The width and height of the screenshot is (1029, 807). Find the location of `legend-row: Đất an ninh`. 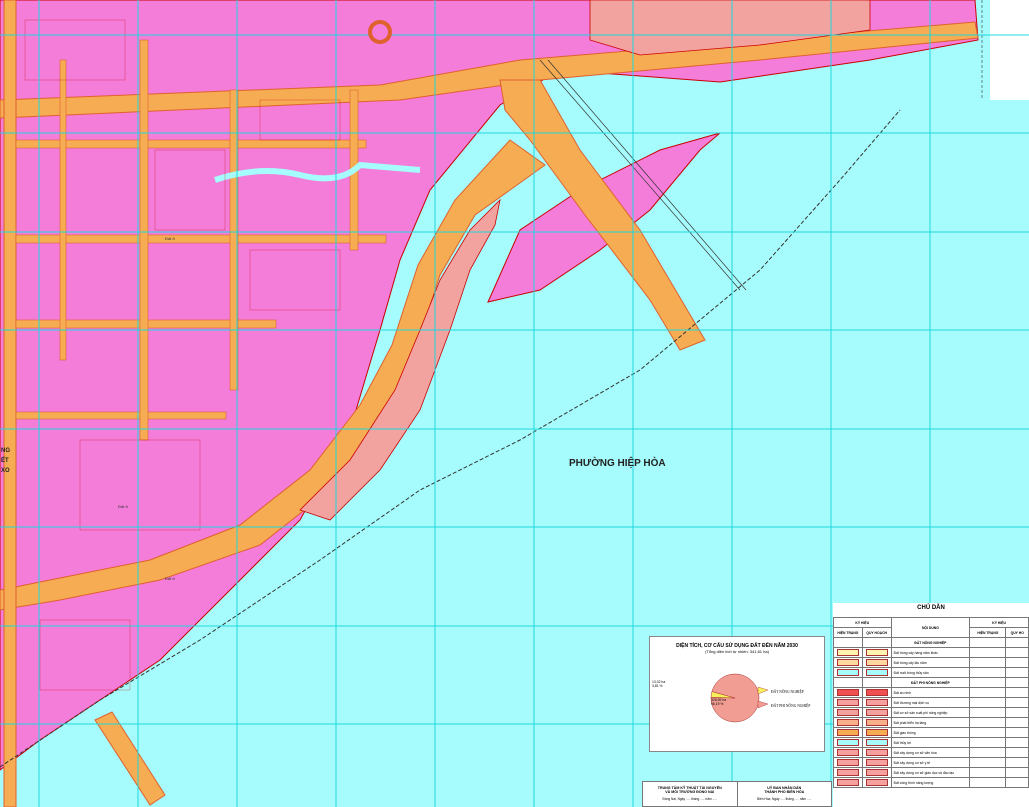

legend-row: Đất an ninh is located at coordinates (931, 692).